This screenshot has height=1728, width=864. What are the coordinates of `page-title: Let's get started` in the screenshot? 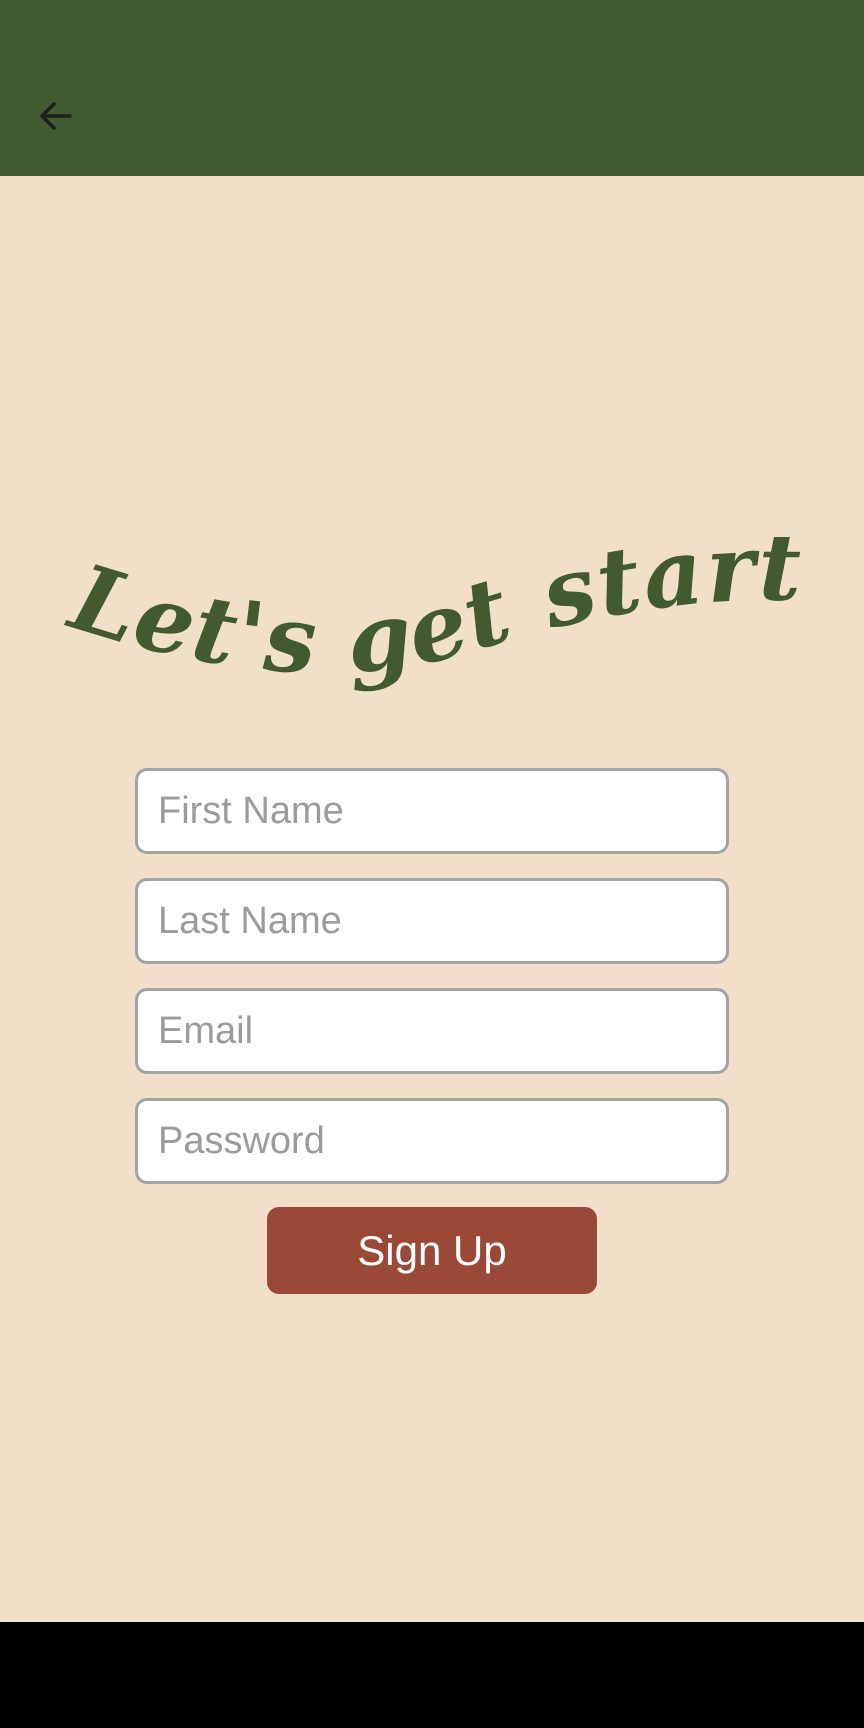 It's located at (436, 630).